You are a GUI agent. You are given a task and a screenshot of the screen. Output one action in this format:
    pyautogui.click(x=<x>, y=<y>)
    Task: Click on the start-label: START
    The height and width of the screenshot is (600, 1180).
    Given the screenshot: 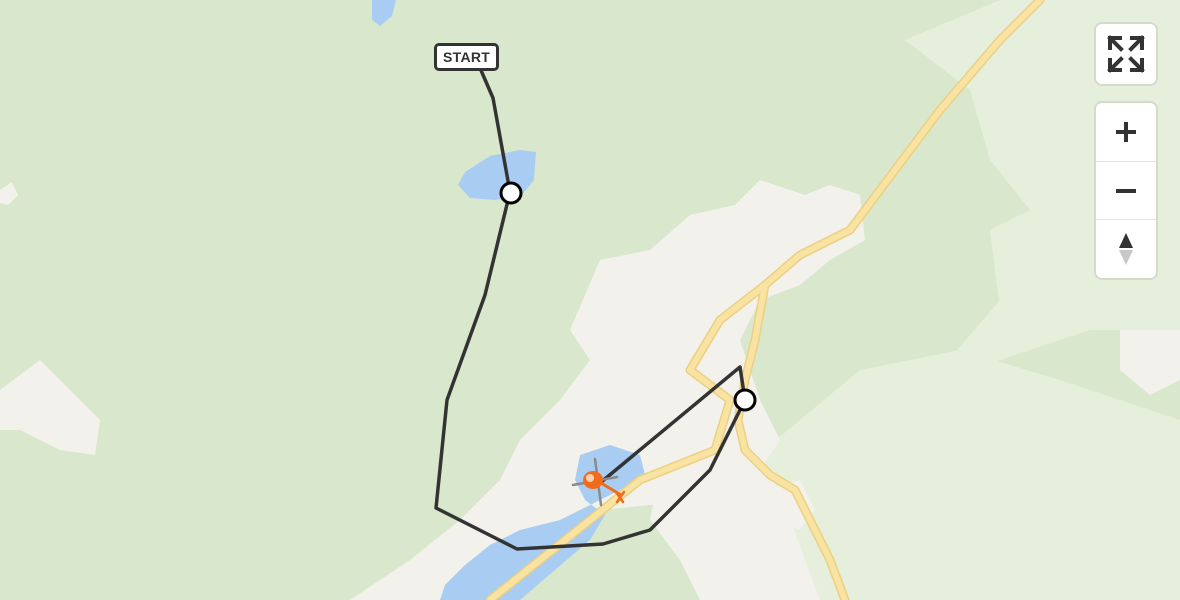 What is the action you would take?
    pyautogui.click(x=467, y=57)
    